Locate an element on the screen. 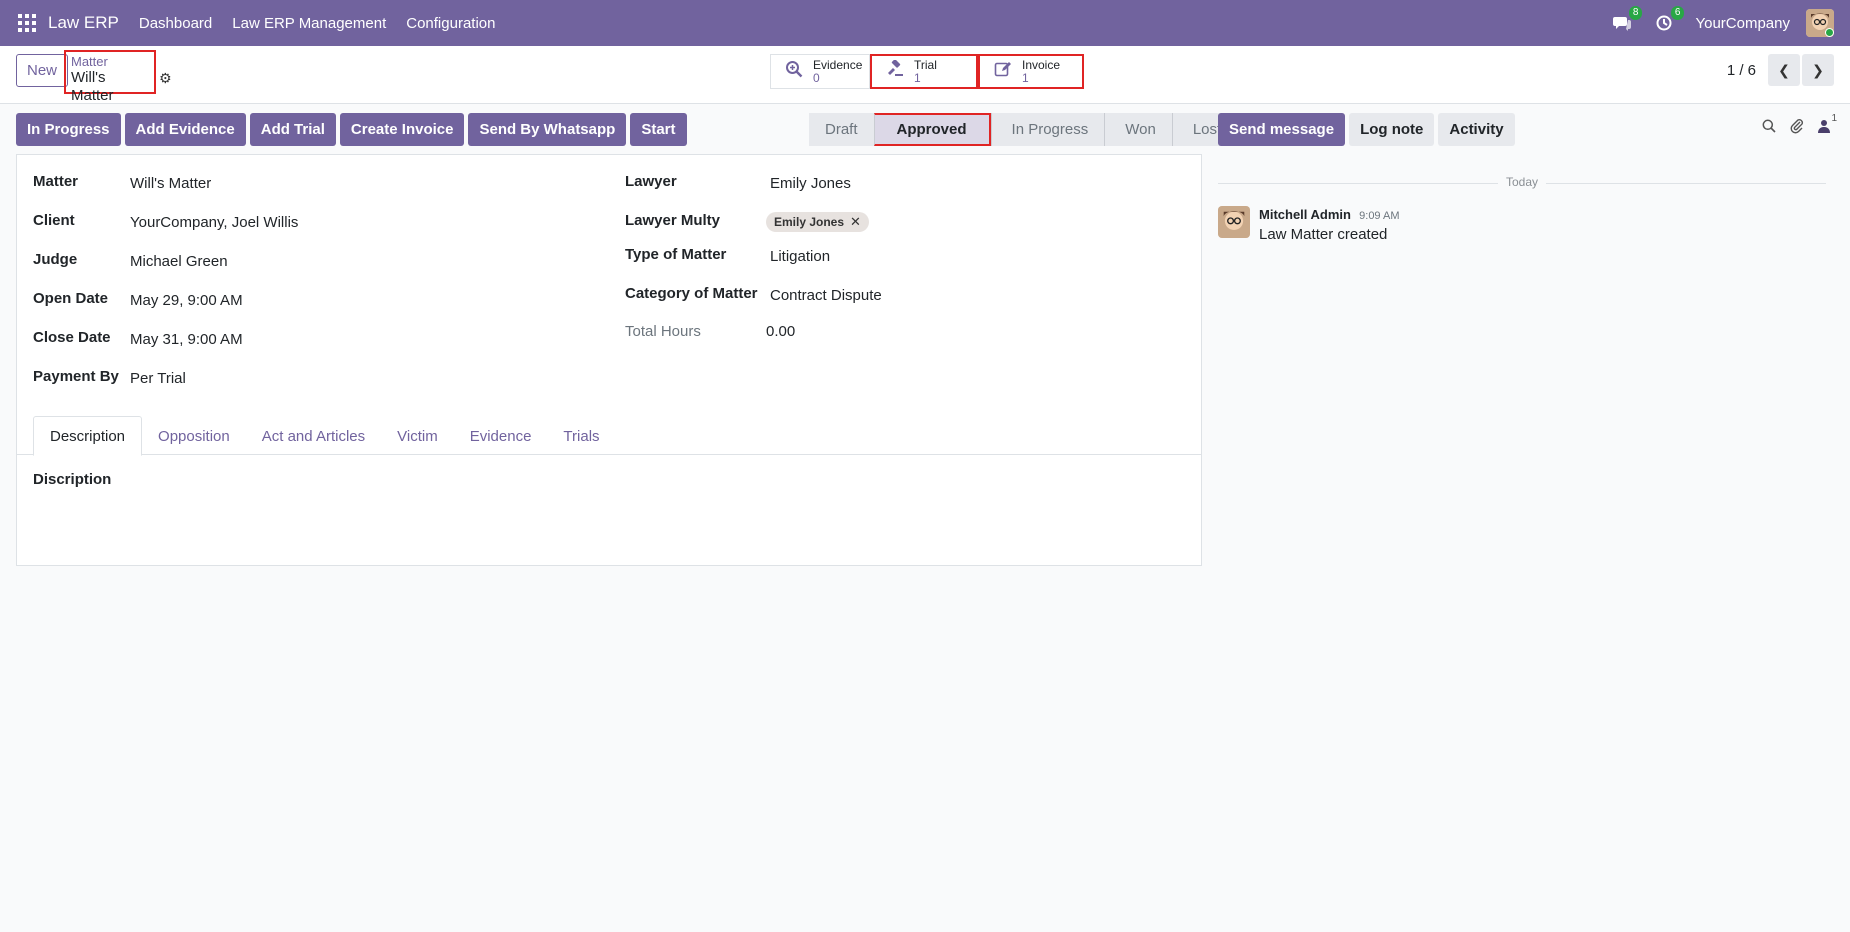 The width and height of the screenshot is (1850, 932). close-date-label: Close Date is located at coordinates (72, 337).